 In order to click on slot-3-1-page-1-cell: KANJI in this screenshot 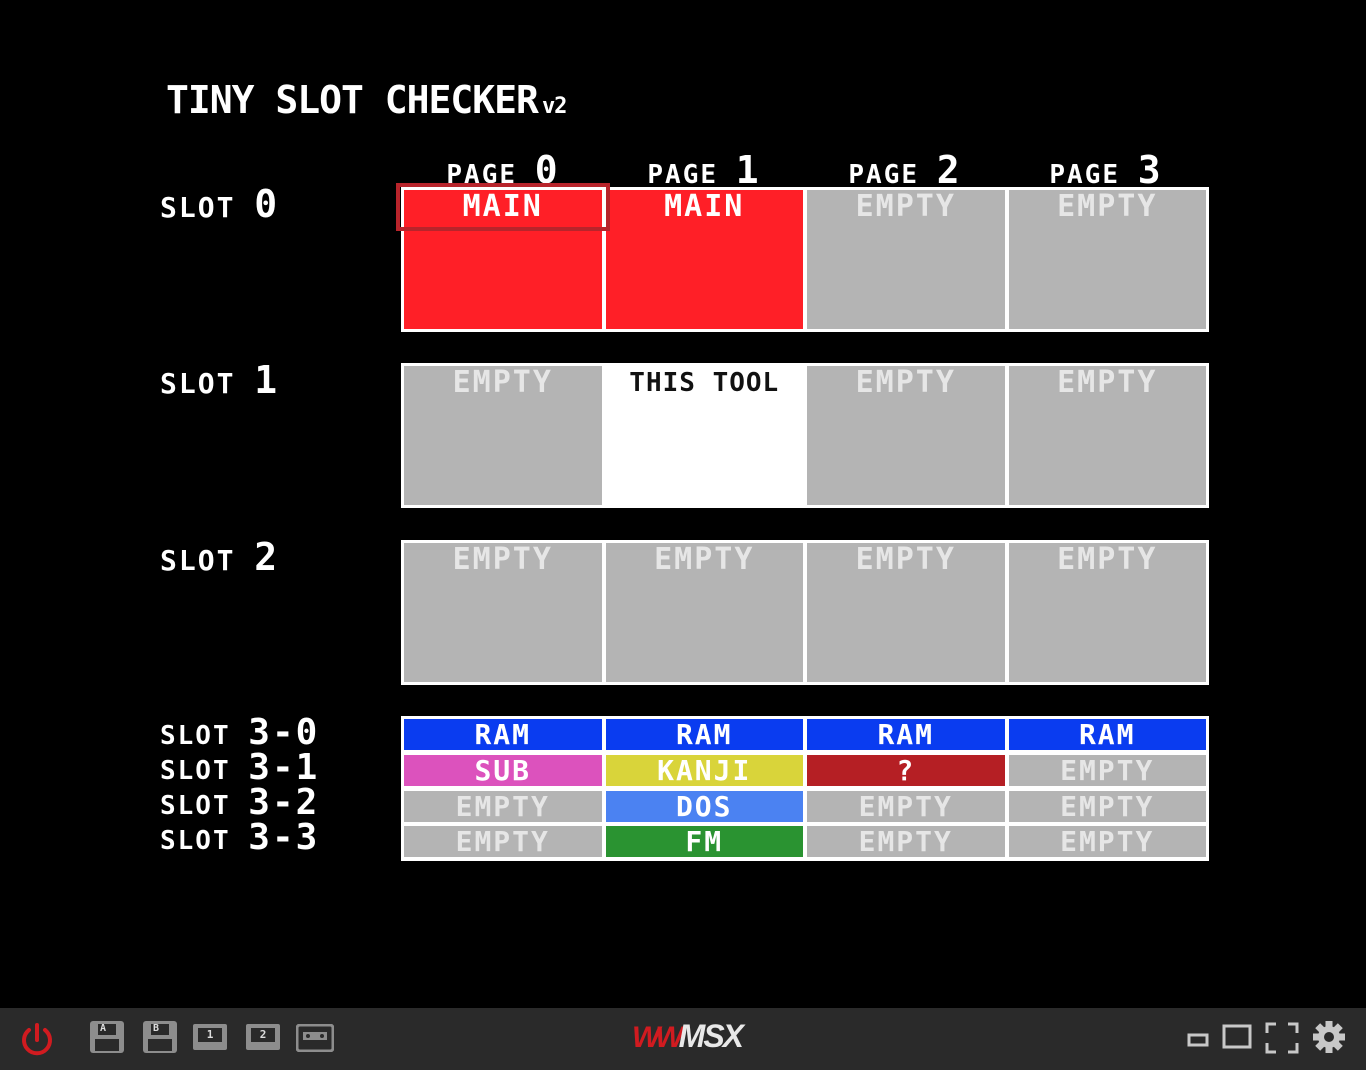, I will do `click(704, 770)`.